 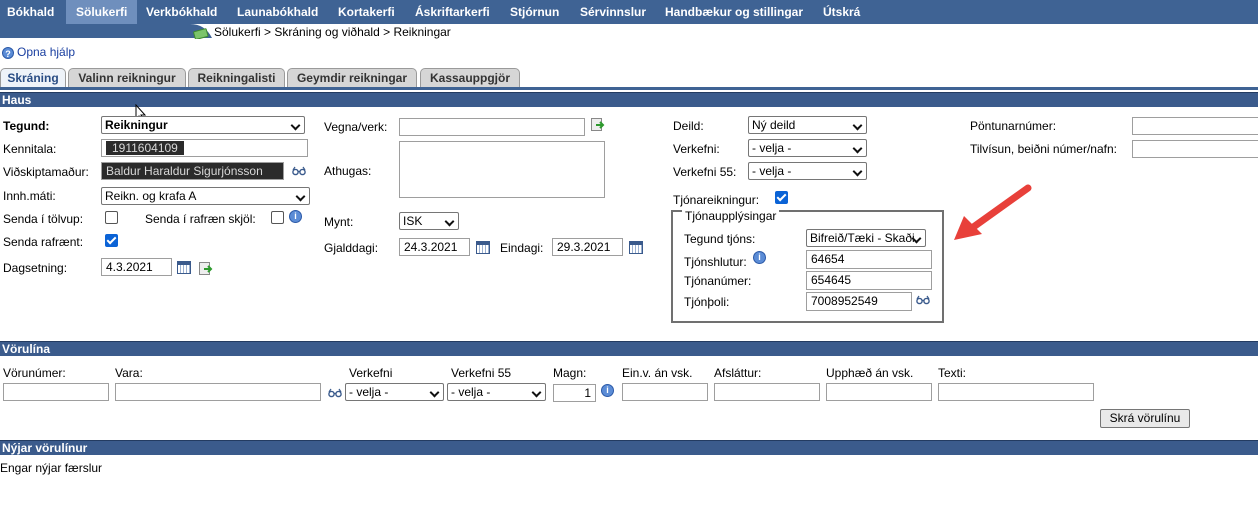 I want to click on tjon-tegund-select: Bifreið/Tæki - Skaði, so click(x=866, y=238).